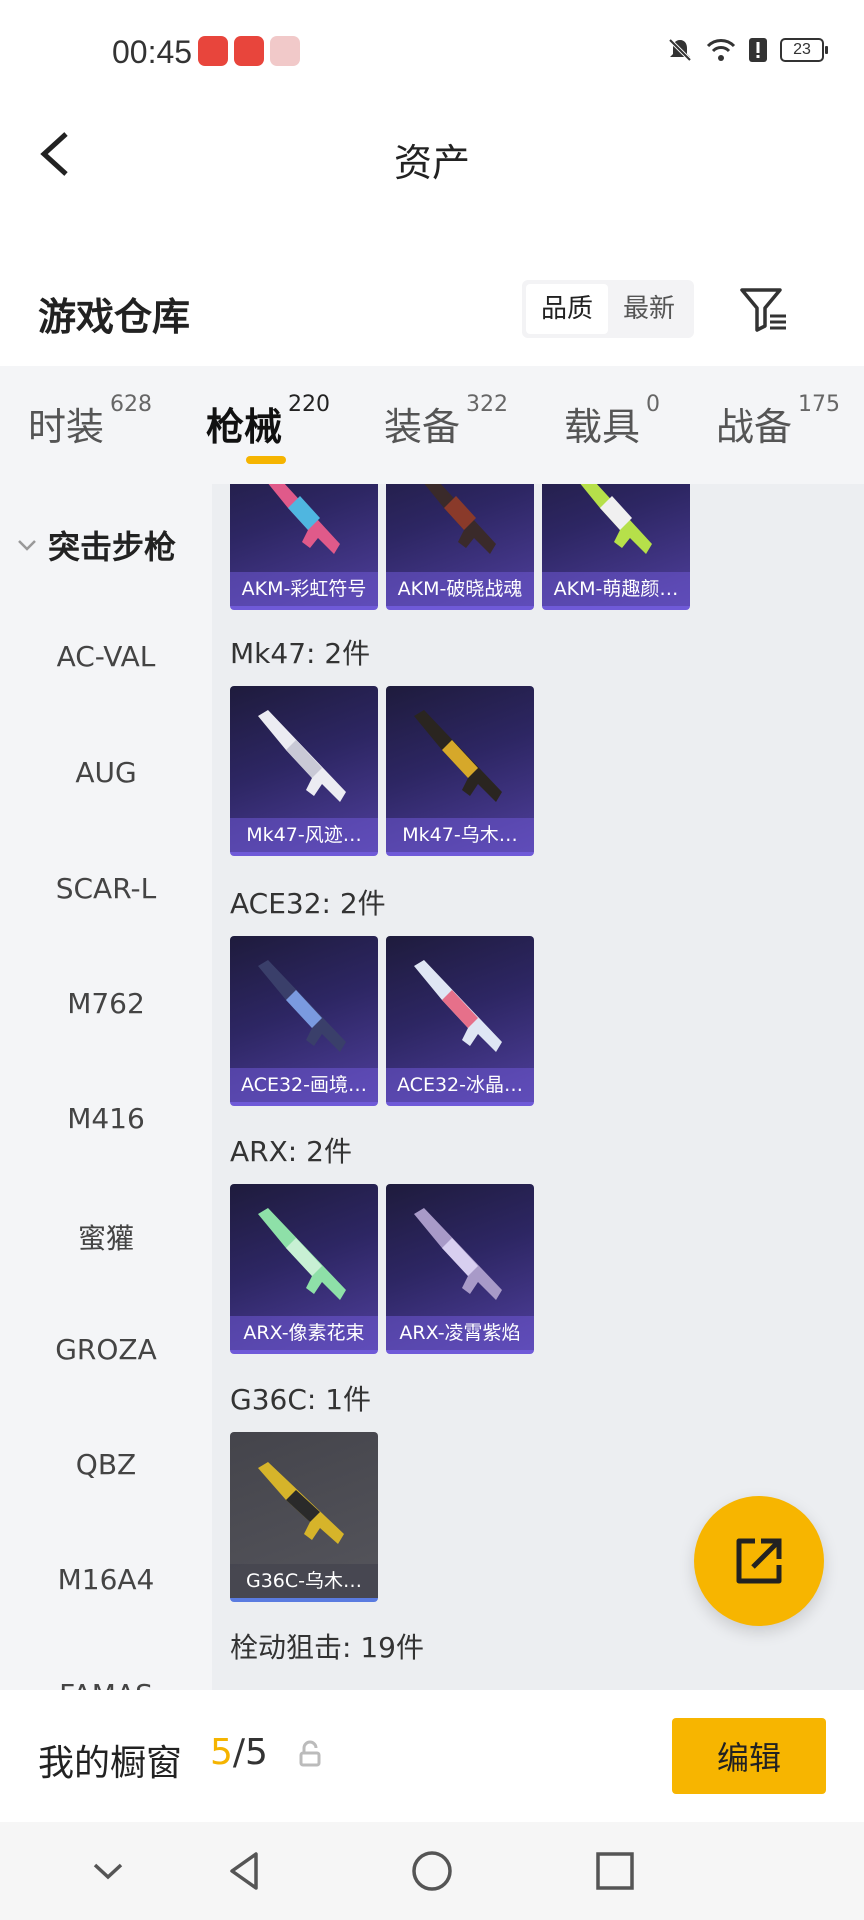  What do you see at coordinates (244, 427) in the screenshot?
I see `tab-label: 枪械` at bounding box center [244, 427].